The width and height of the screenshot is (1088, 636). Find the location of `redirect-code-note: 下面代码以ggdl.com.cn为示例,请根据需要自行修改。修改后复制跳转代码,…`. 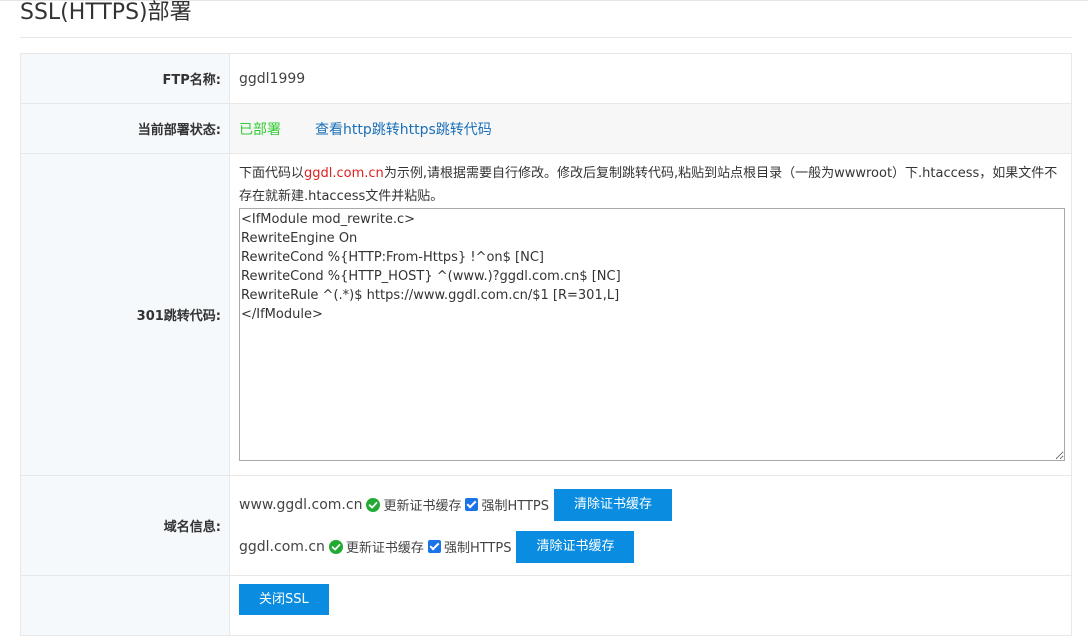

redirect-code-note: 下面代码以ggdl.com.cn为示例,请根据需要自行修改。修改后复制跳转代码,… is located at coordinates (652, 185).